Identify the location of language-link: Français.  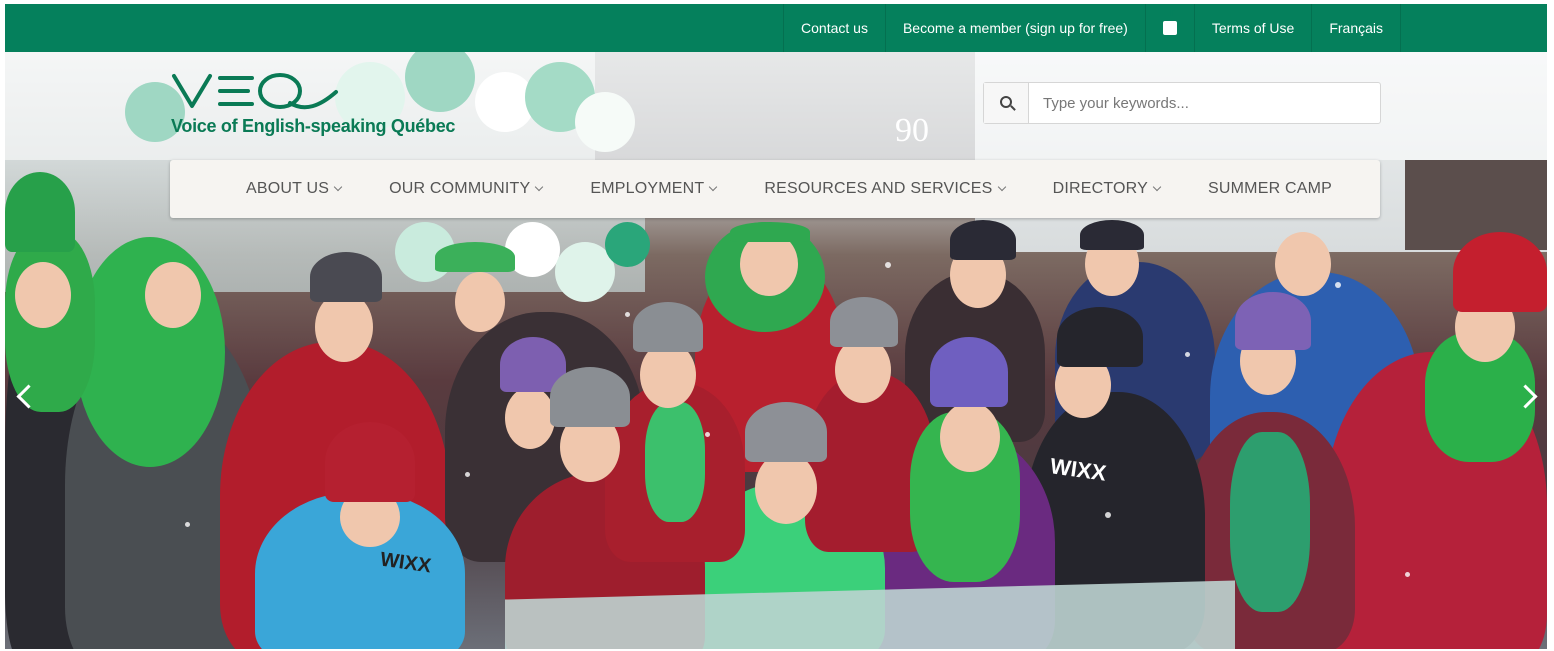
(1356, 28).